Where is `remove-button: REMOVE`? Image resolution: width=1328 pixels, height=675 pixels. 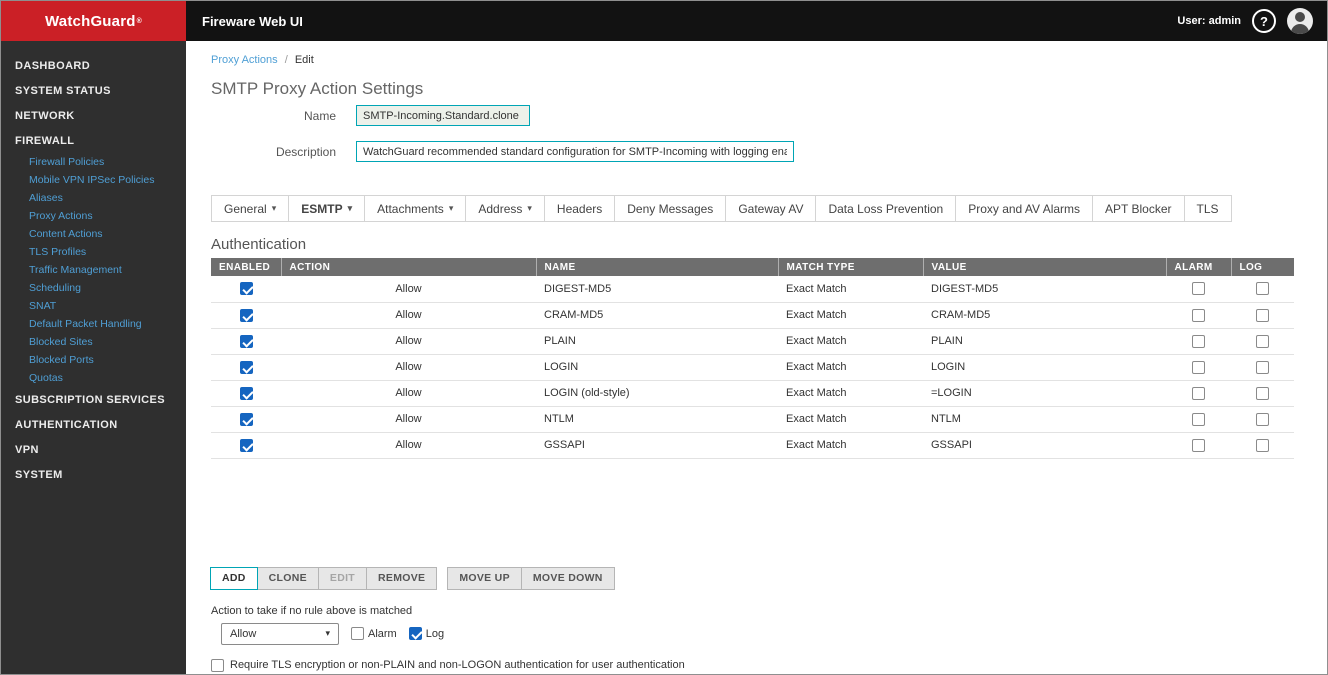 remove-button: REMOVE is located at coordinates (402, 578).